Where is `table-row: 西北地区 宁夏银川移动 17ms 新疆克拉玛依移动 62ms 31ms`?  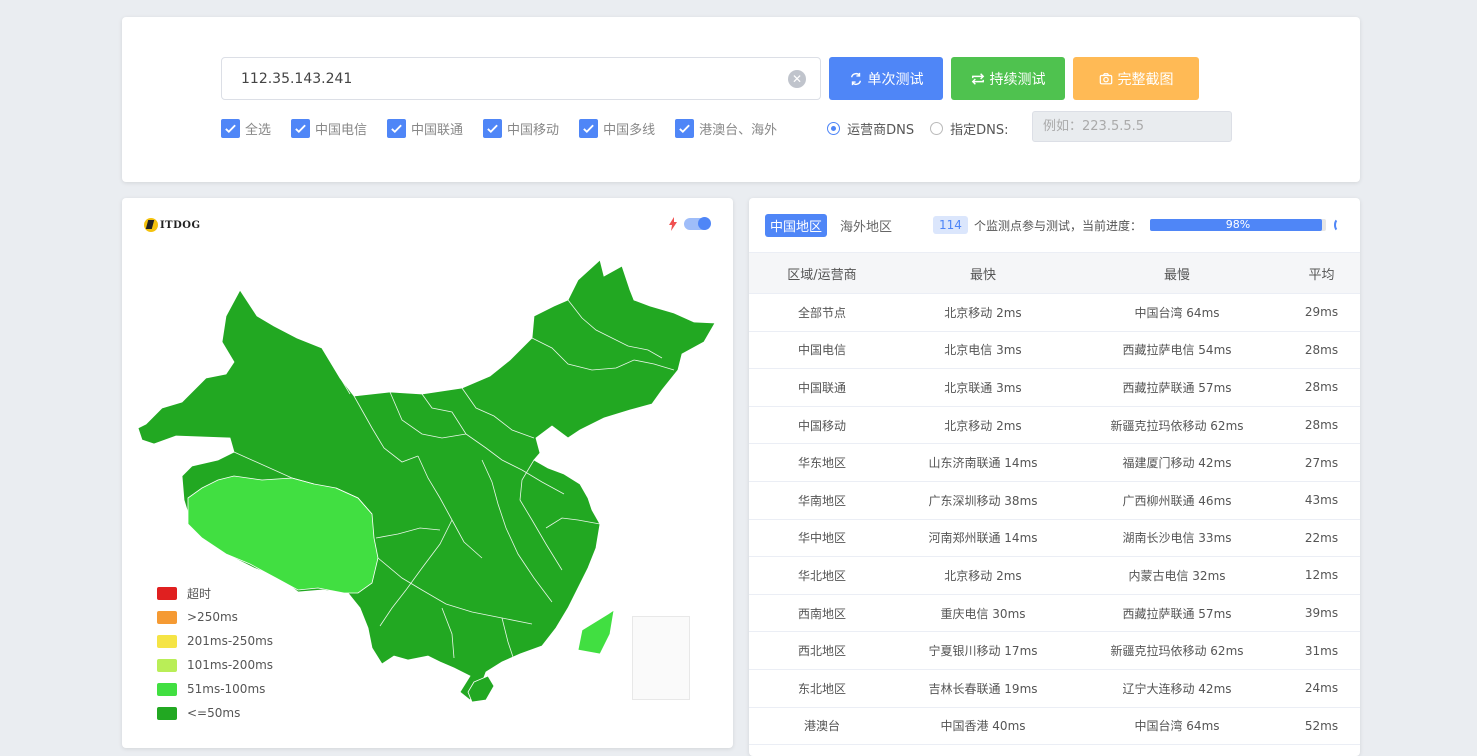 table-row: 西北地区 宁夏银川移动 17ms 新疆克拉玛依移动 62ms 31ms is located at coordinates (1054, 650).